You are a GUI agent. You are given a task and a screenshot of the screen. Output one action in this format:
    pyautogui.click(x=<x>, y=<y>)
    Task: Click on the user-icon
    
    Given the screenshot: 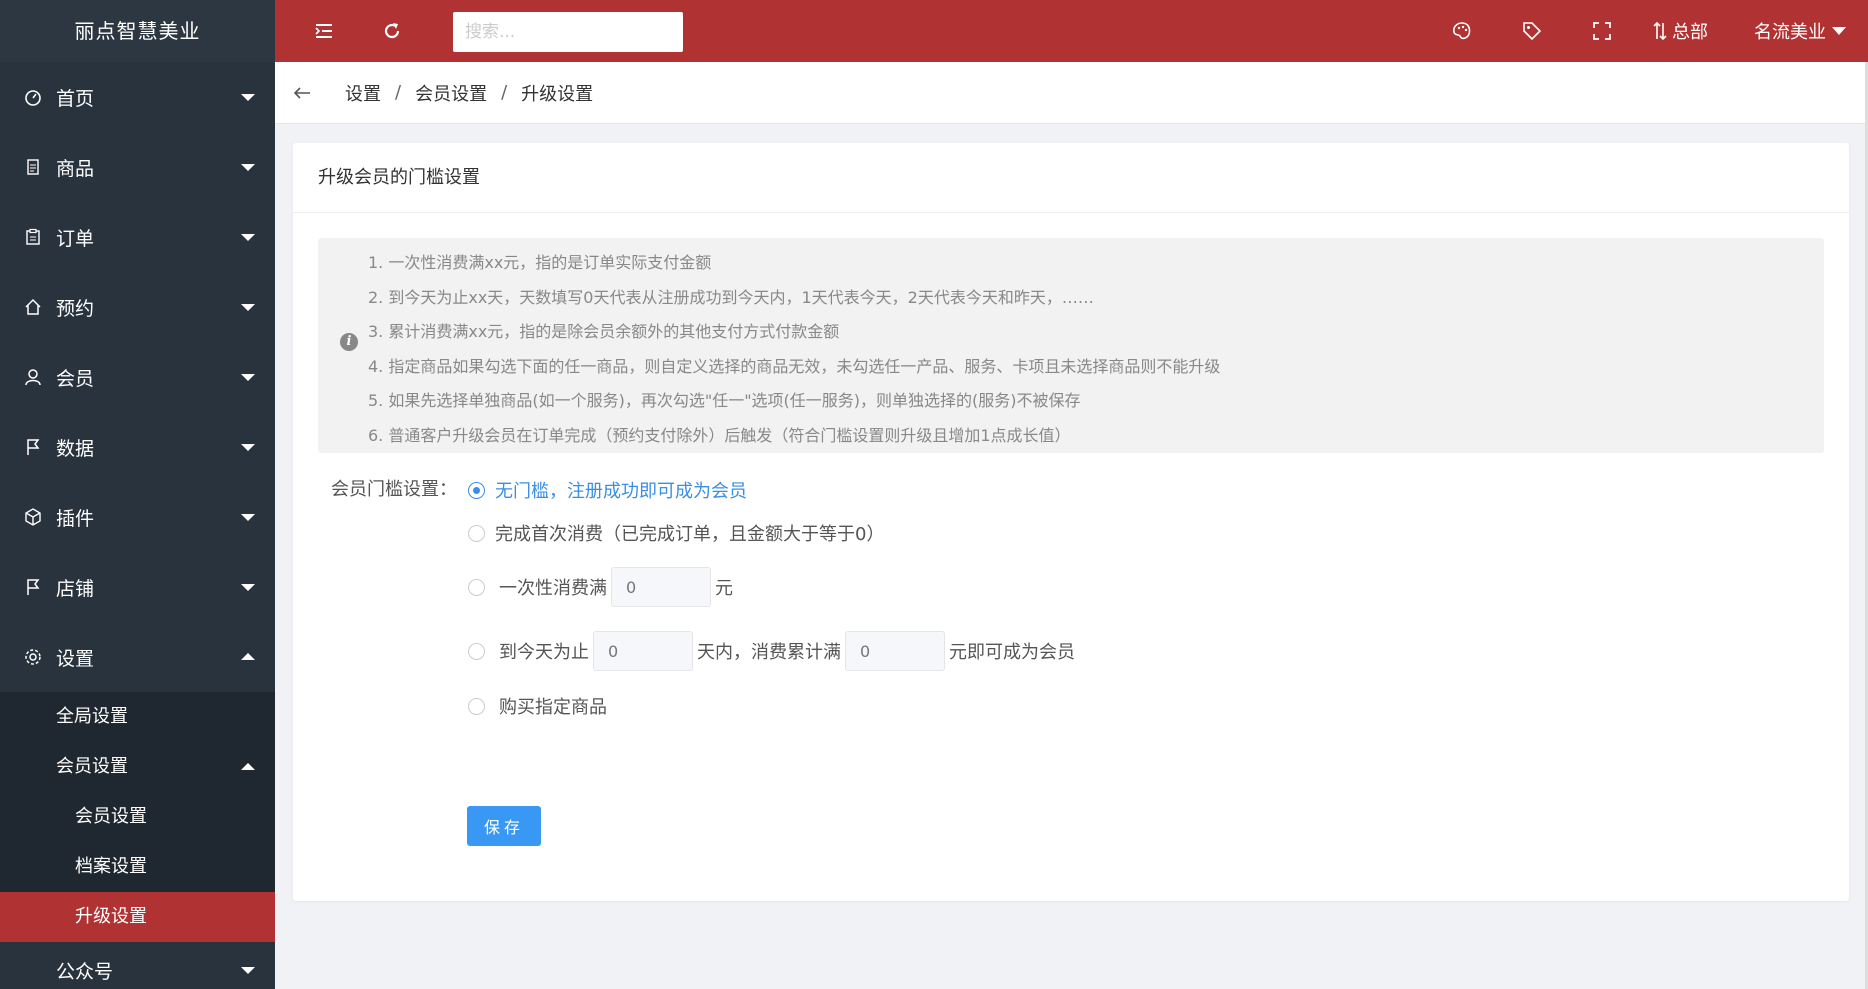 What is the action you would take?
    pyautogui.click(x=33, y=377)
    